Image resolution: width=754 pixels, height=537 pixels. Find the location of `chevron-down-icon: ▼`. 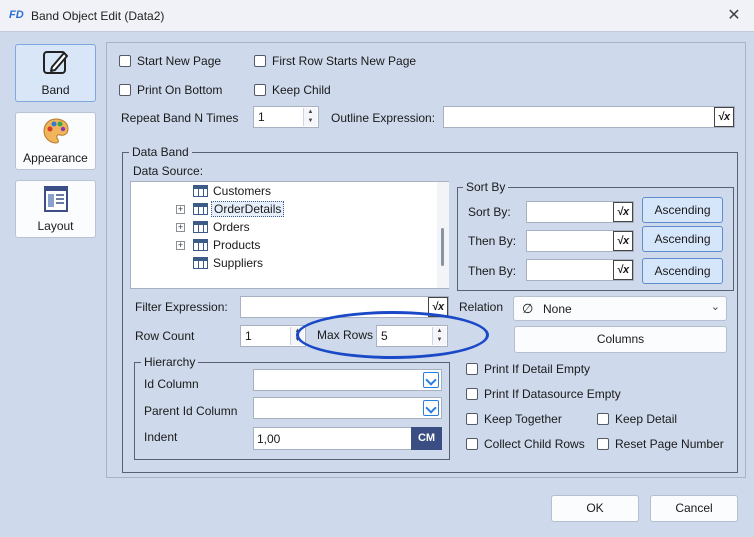

chevron-down-icon: ▼ is located at coordinates (310, 121).